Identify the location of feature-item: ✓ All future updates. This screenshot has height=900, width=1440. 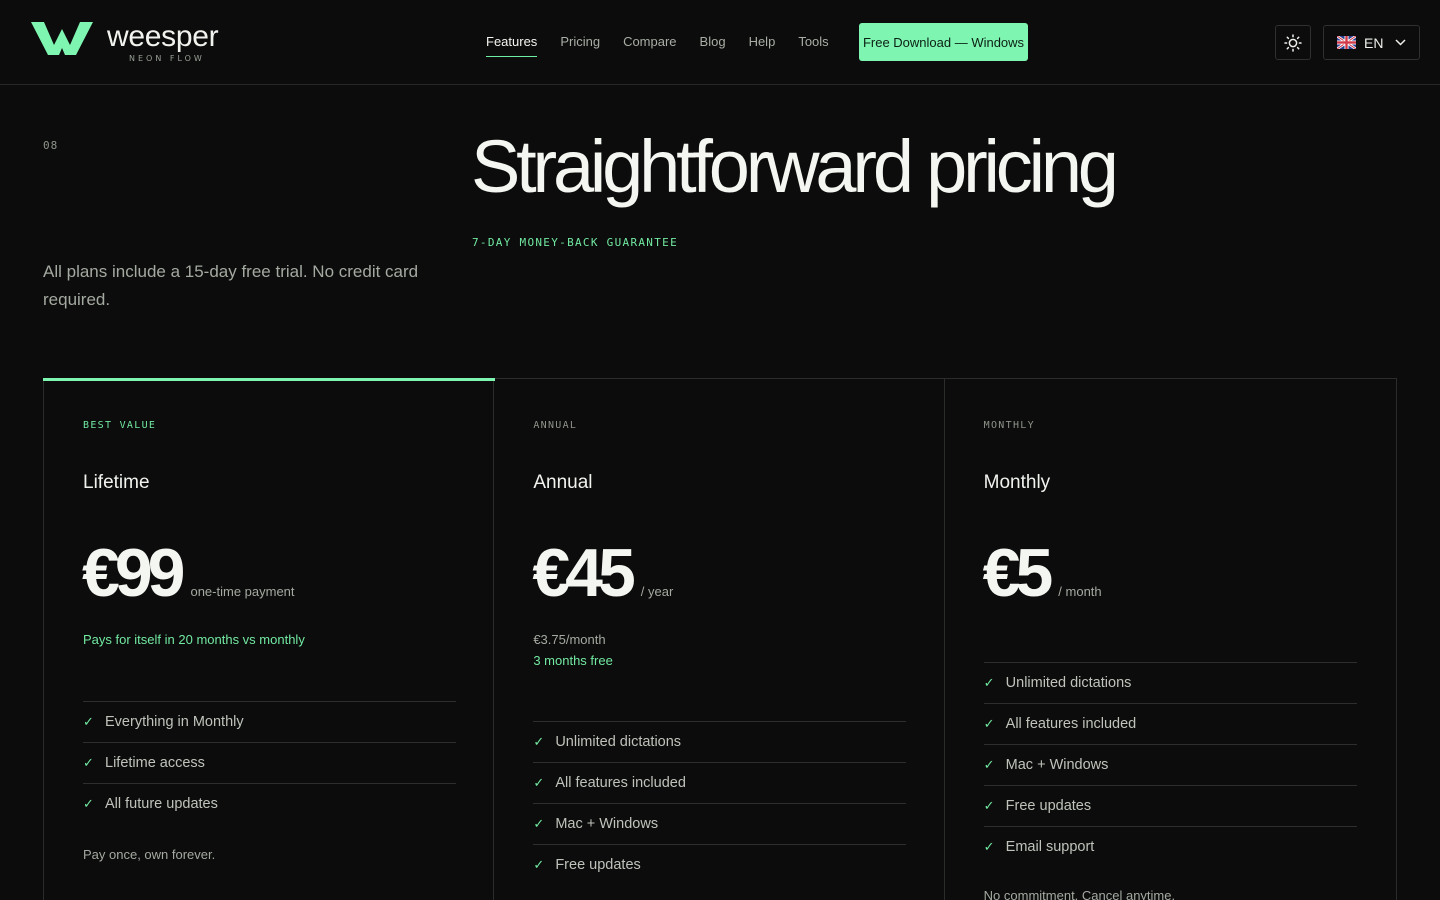
(269, 803).